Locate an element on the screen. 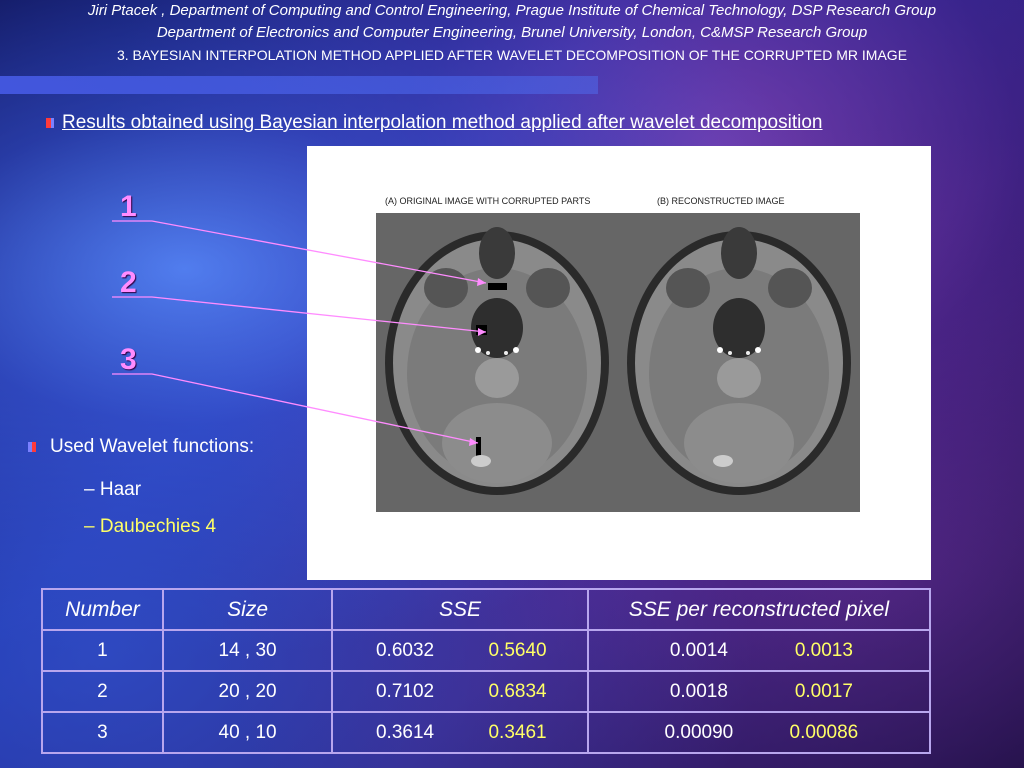  sse-original: 0.3614 is located at coordinates (405, 732).